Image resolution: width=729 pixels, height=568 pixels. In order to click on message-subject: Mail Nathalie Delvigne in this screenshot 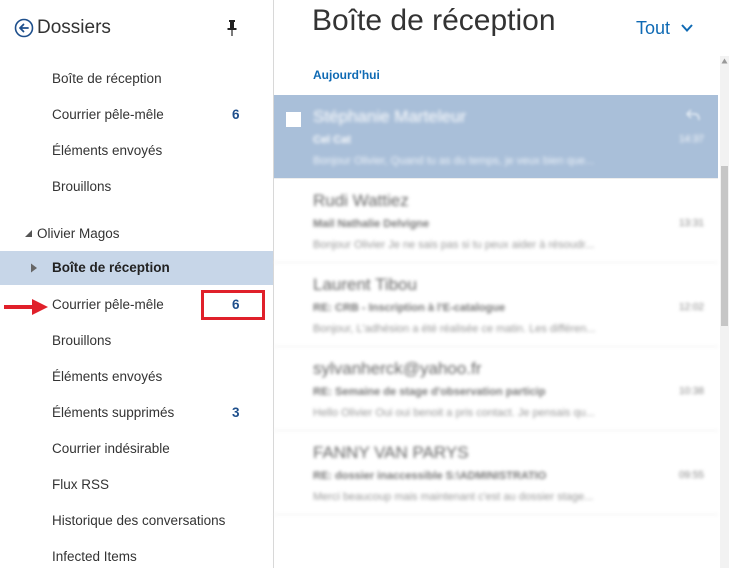, I will do `click(371, 224)`.